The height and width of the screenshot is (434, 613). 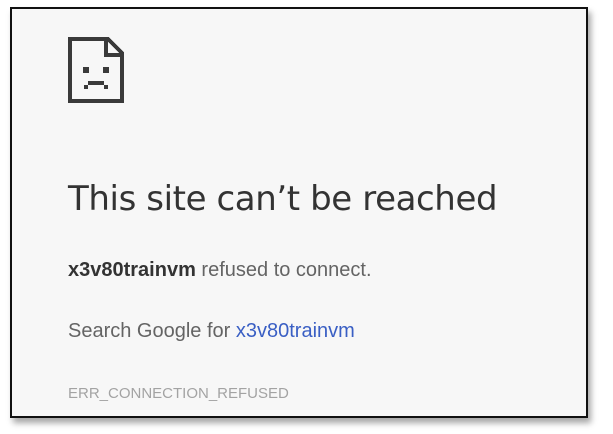 I want to click on search-prefix: Search Google for, so click(x=152, y=331).